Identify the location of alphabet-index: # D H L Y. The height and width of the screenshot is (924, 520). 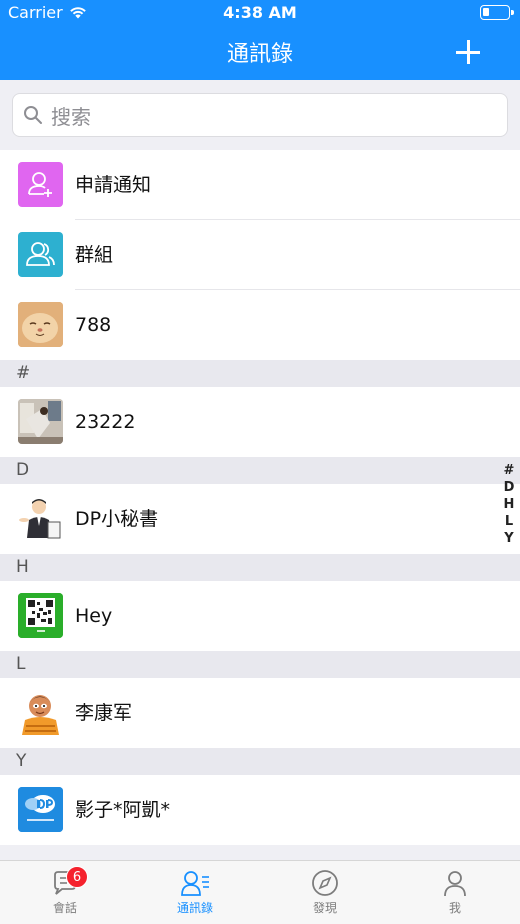
(509, 504).